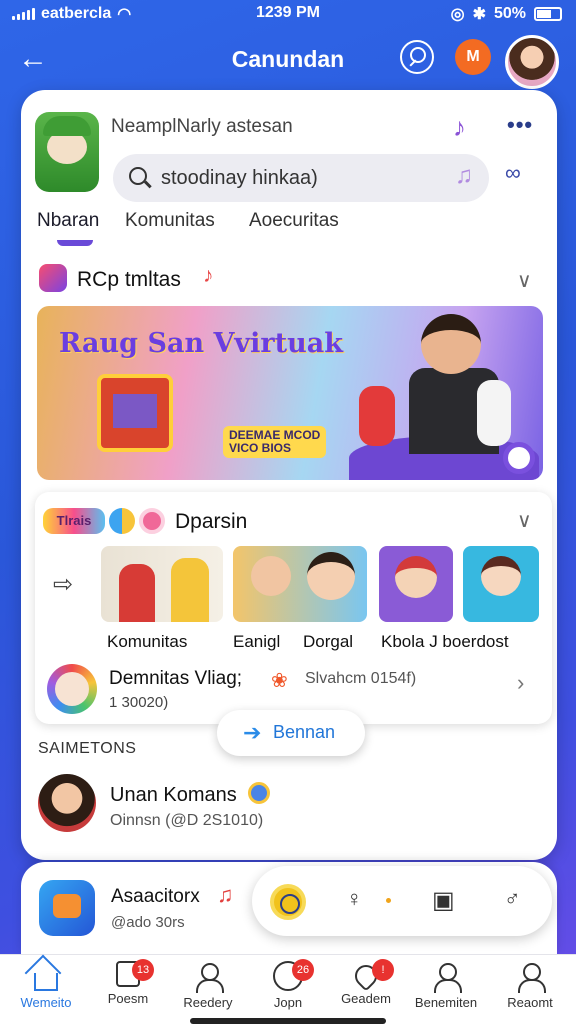  Describe the element at coordinates (46, 1002) in the screenshot. I see `nav-label: Wemeito` at that location.